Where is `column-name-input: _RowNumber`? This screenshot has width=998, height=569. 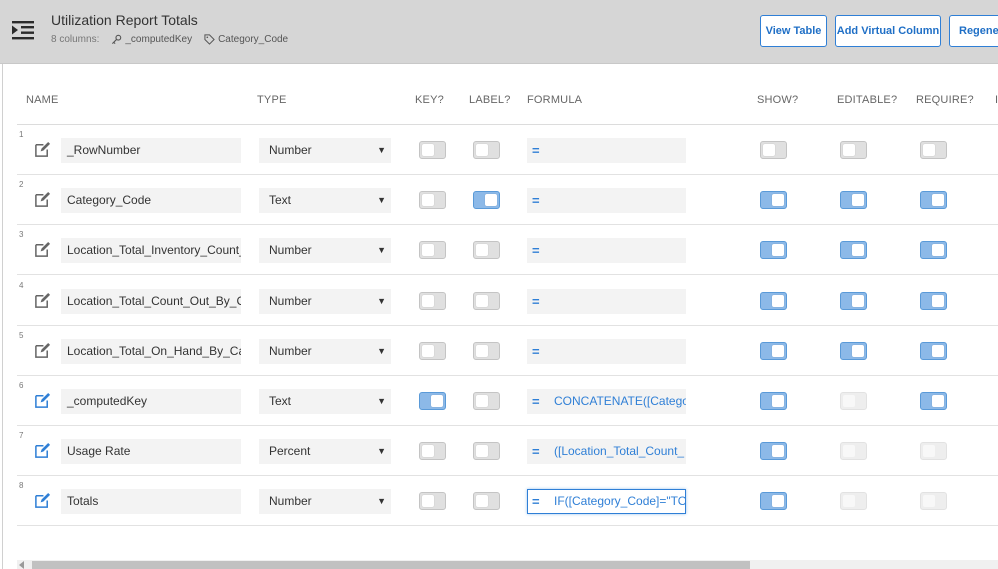 column-name-input: _RowNumber is located at coordinates (151, 150).